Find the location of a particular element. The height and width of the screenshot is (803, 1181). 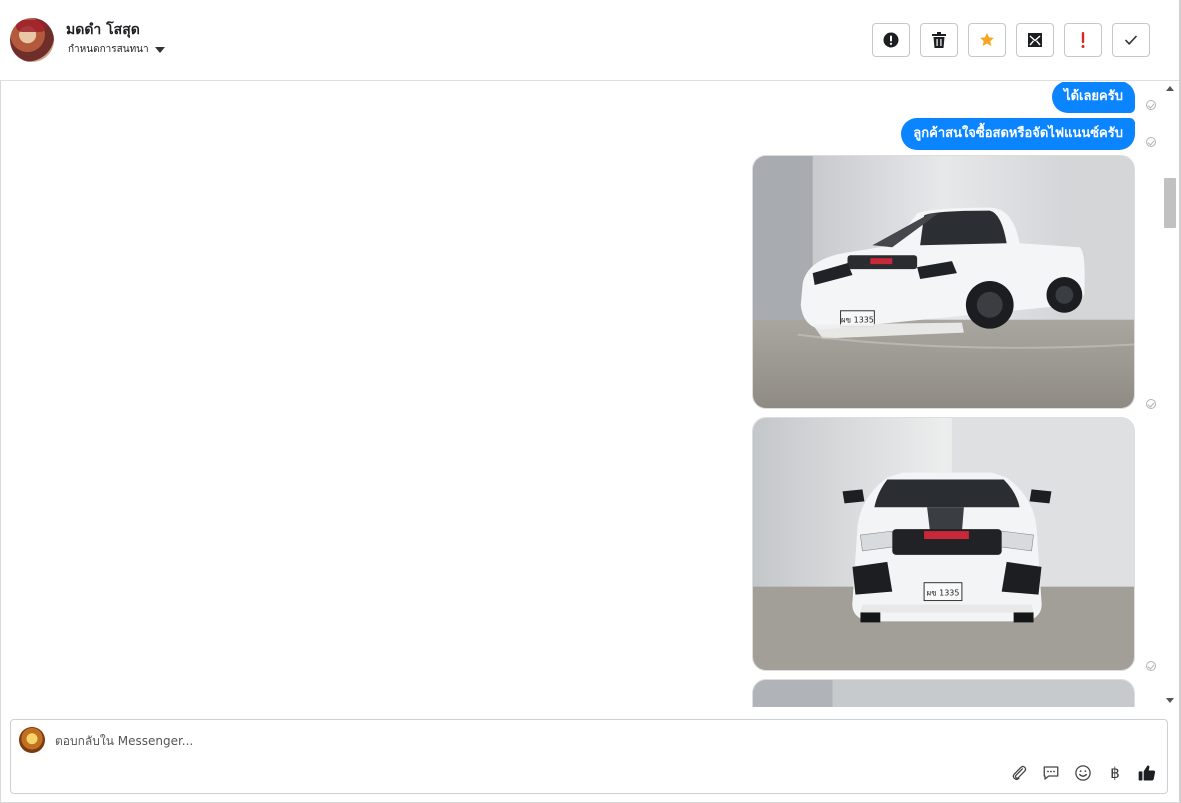

done-button is located at coordinates (1131, 40).